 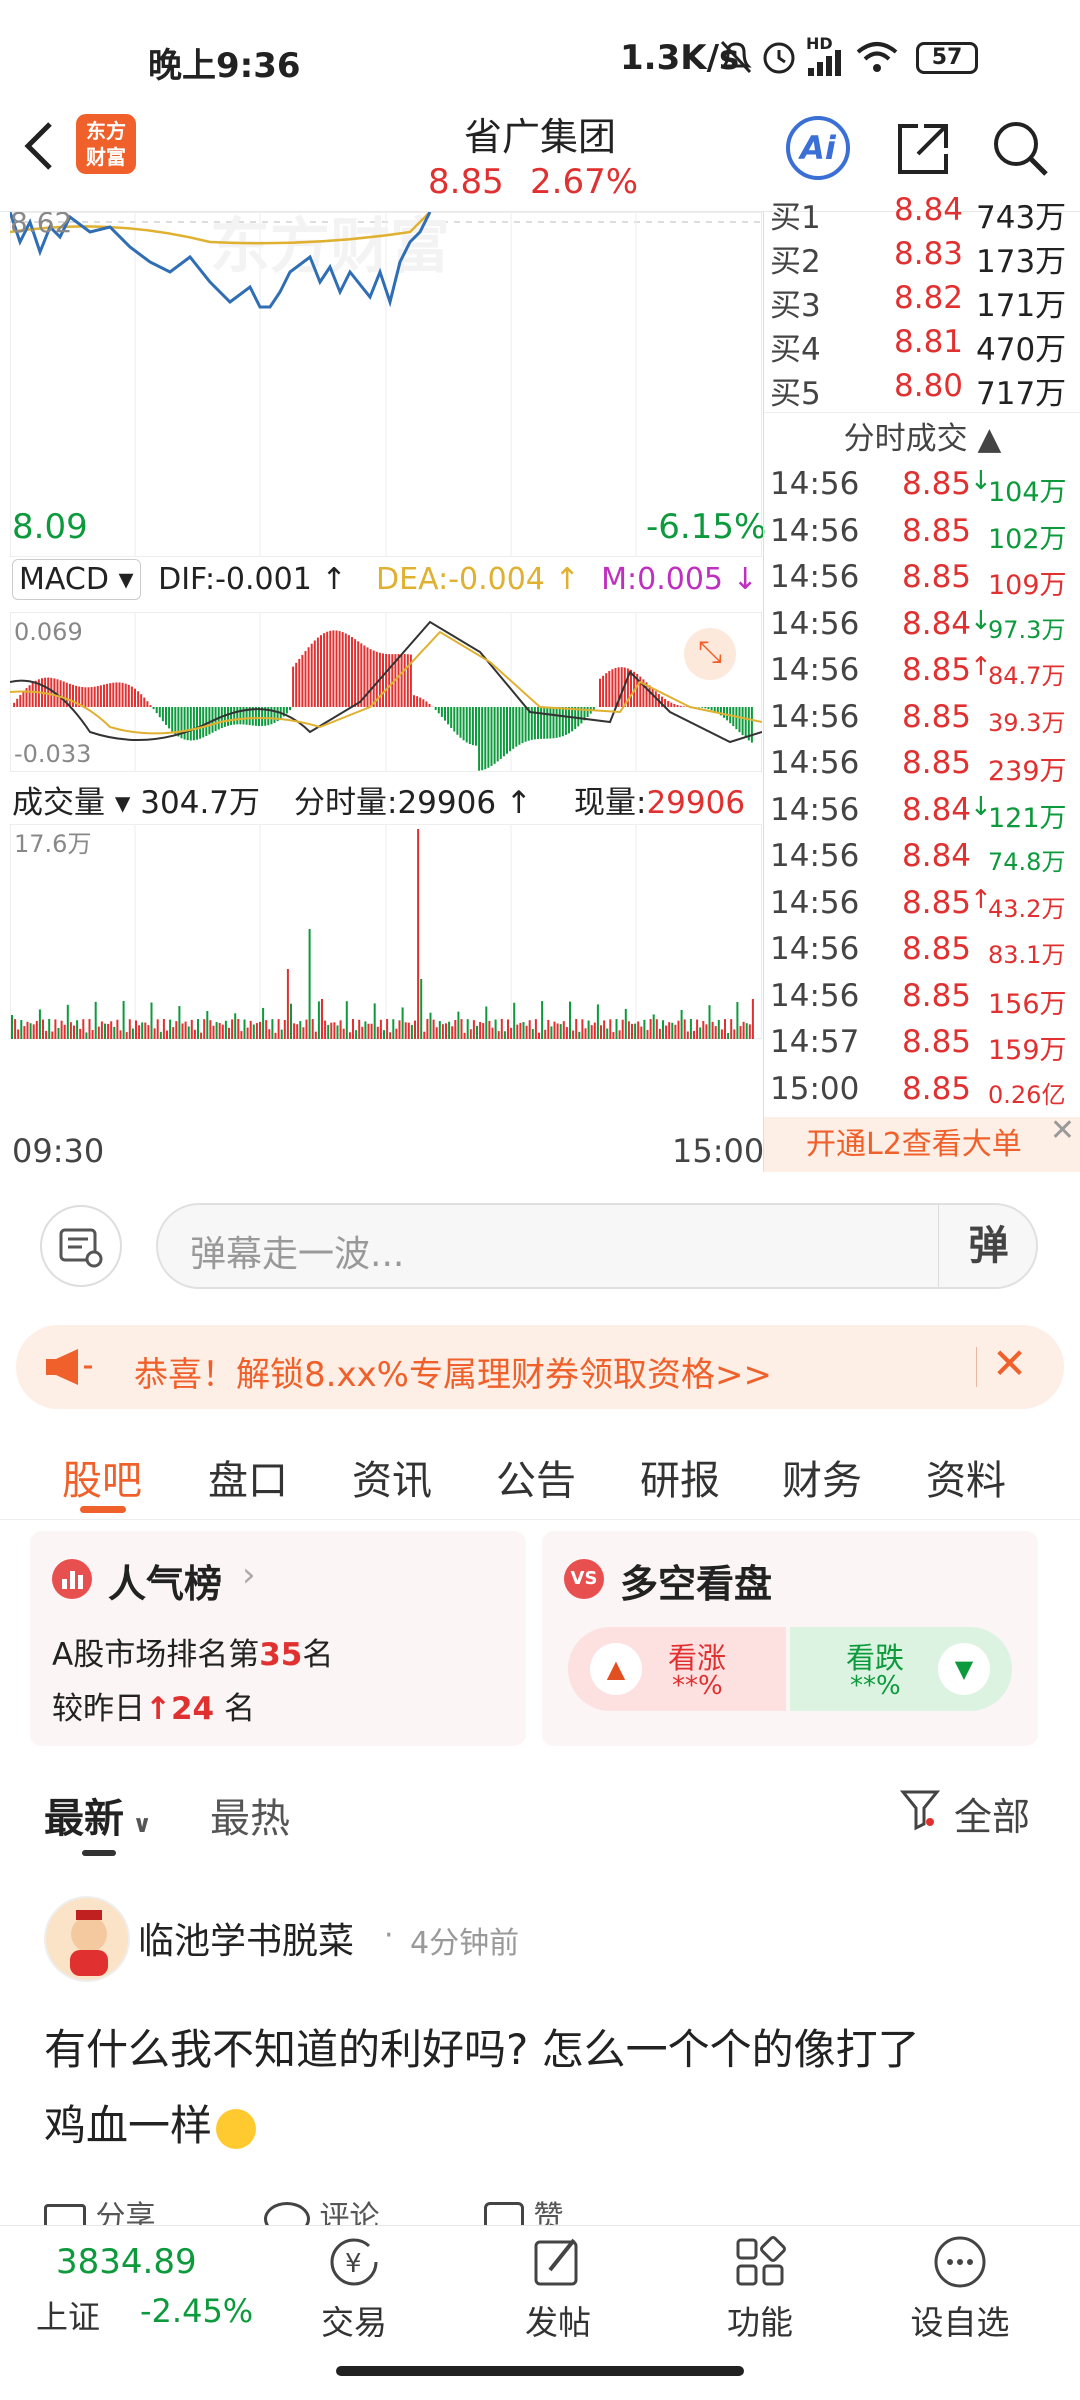 I want to click on ticks-title: 分时成交 ▲, so click(x=922, y=434).